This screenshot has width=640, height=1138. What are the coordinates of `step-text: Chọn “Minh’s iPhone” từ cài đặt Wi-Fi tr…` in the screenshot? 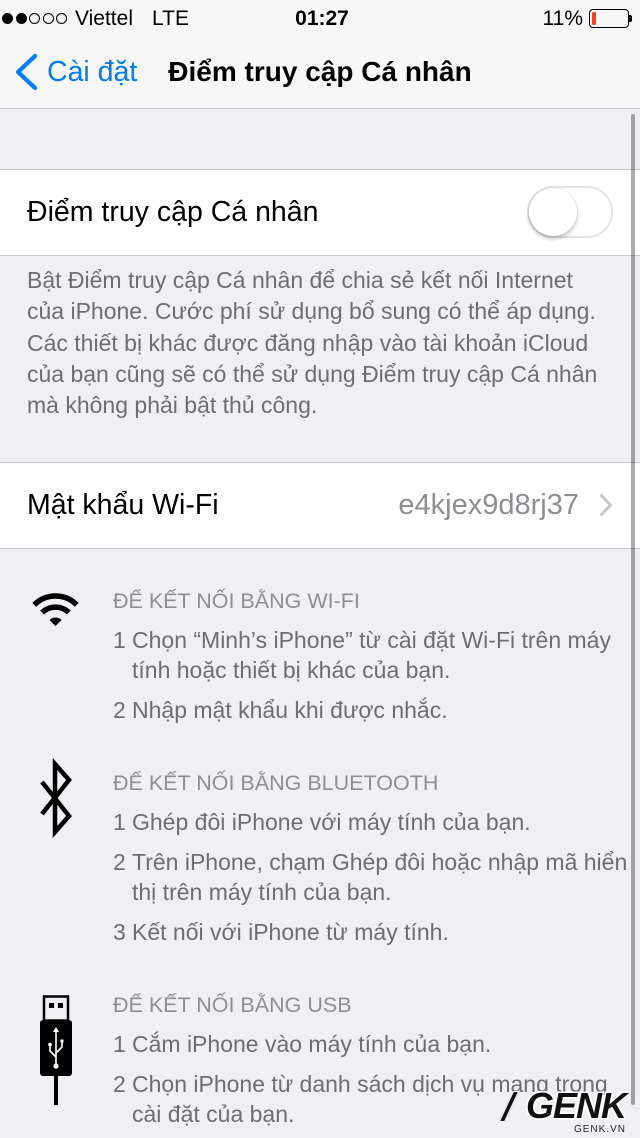 It's located at (371, 655).